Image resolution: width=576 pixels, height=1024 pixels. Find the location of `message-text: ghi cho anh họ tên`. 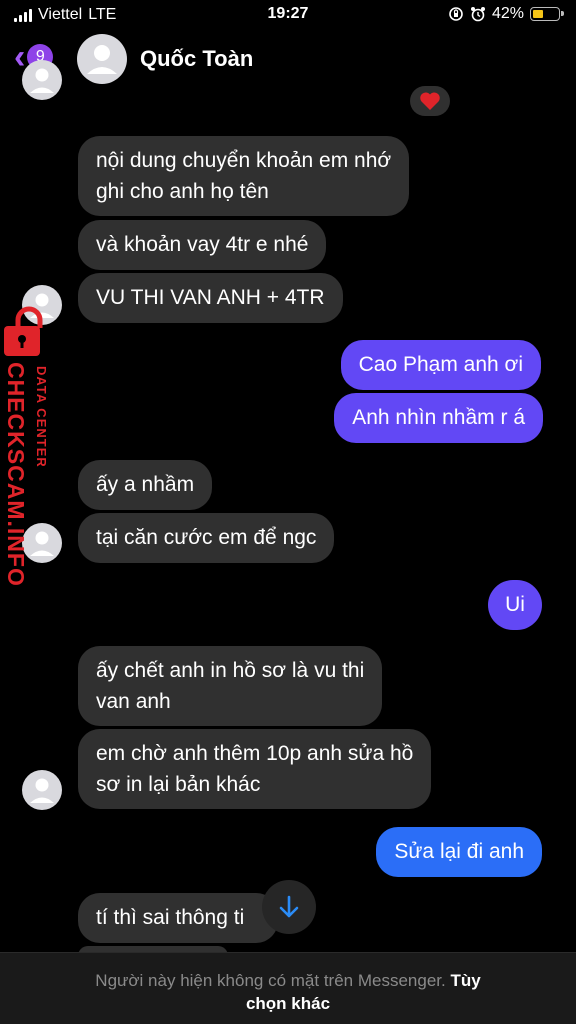

message-text: ghi cho anh họ tên is located at coordinates (182, 191).